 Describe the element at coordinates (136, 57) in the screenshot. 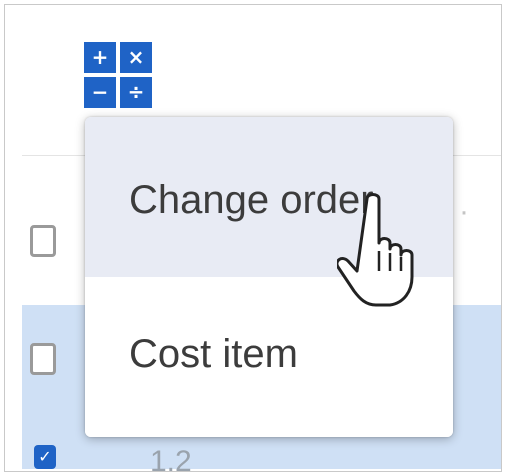

I see `multiply-icon: ×` at that location.